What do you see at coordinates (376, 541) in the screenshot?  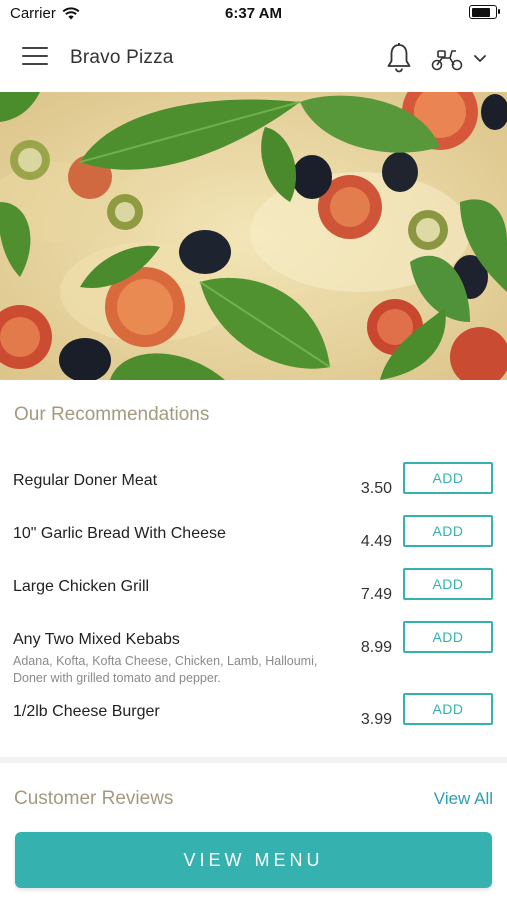 I see `item-price: 4.49` at bounding box center [376, 541].